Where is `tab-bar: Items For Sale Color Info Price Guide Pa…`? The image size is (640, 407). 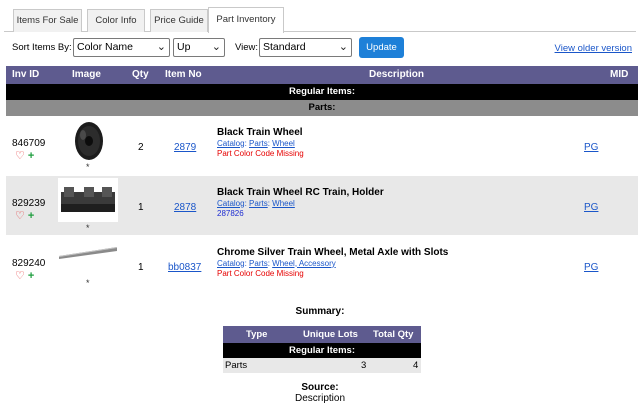 tab-bar: Items For Sale Color Info Price Guide Pa… is located at coordinates (320, 20).